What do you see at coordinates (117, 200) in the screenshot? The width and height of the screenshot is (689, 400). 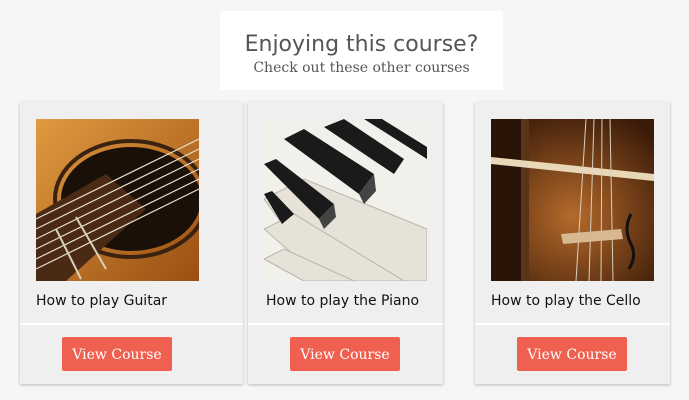 I see `guitar-image` at bounding box center [117, 200].